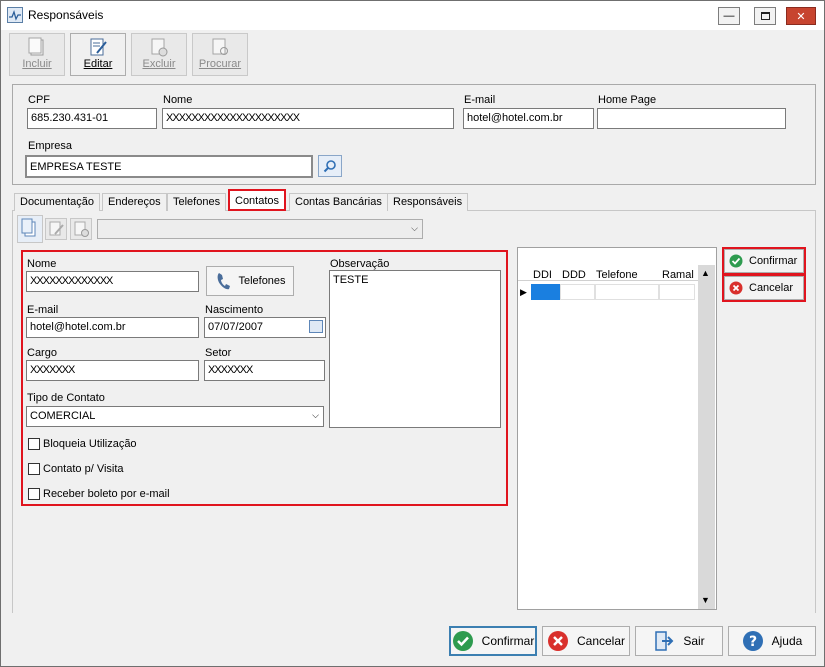 This screenshot has height=667, width=825. What do you see at coordinates (706, 437) in the screenshot?
I see `grid-scrollbar` at bounding box center [706, 437].